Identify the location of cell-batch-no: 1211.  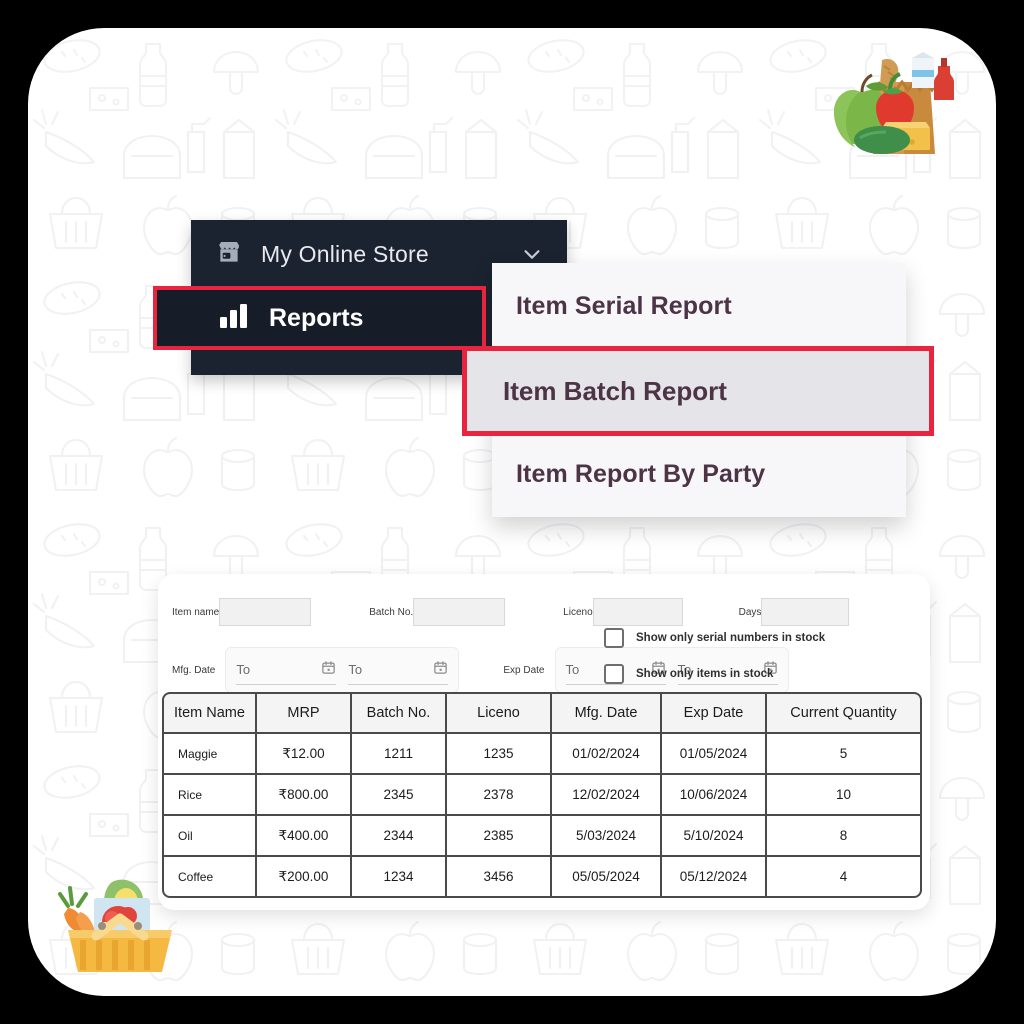
(399, 754).